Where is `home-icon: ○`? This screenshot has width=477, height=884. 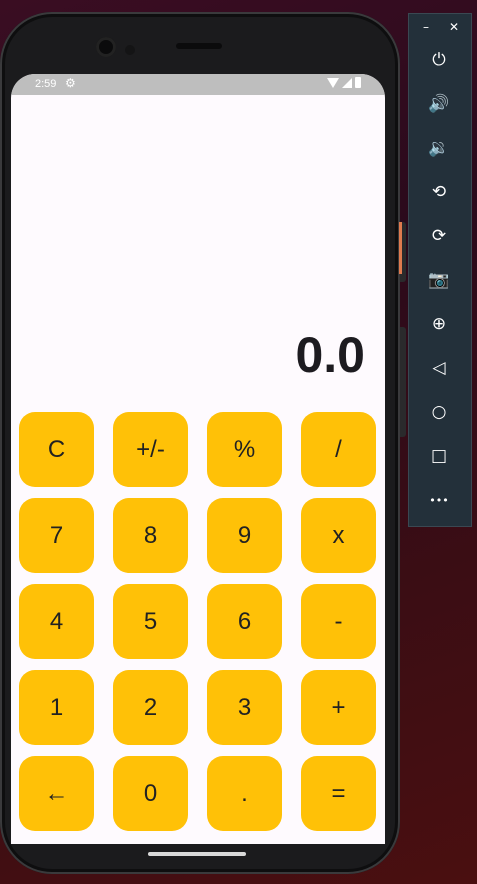
home-icon: ○ is located at coordinates (439, 412).